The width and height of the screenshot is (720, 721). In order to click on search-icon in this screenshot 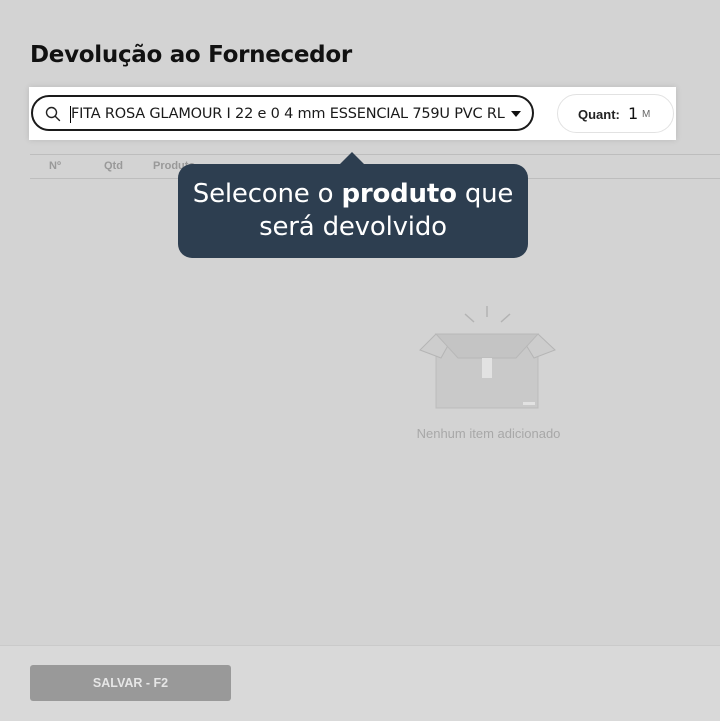, I will do `click(53, 114)`.